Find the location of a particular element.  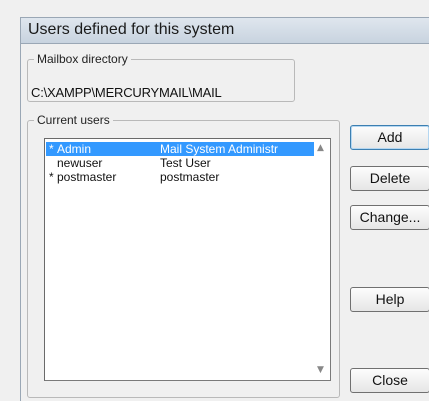

scroll-up-arrow-icon: ▲ is located at coordinates (320, 148).